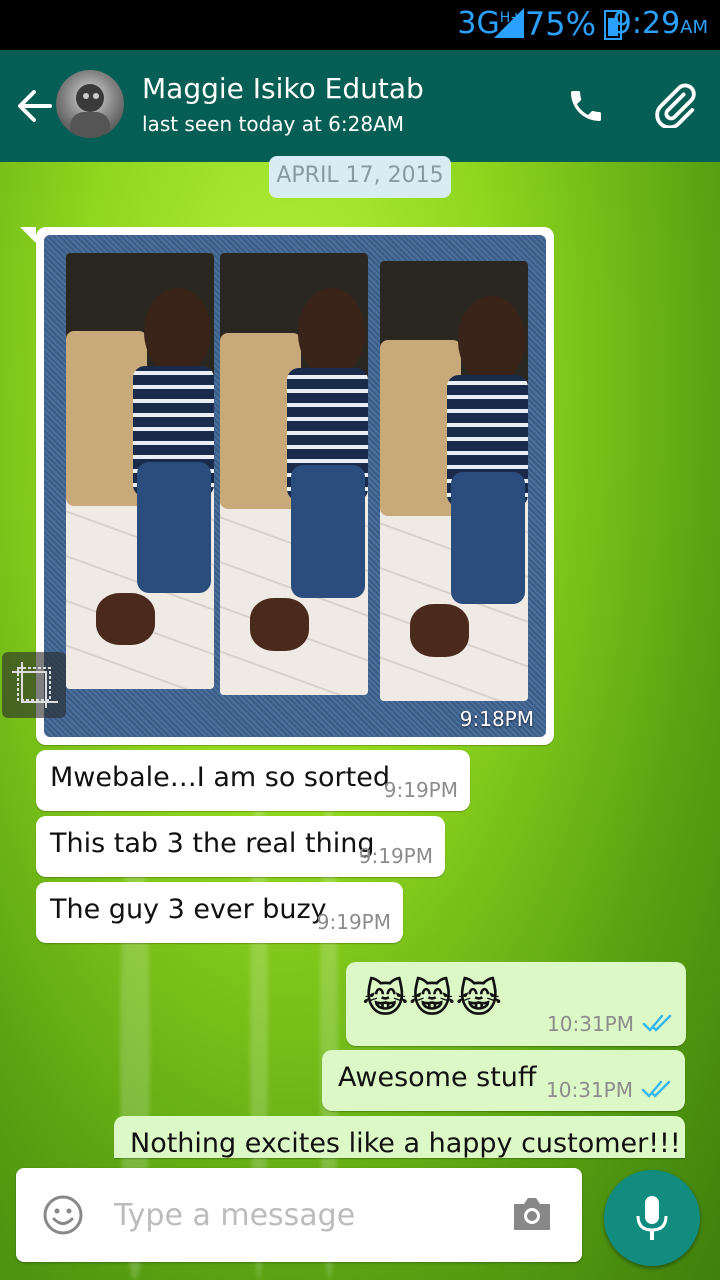 The image size is (720, 1280). I want to click on outgoing-message: 😹😹😹 10:31PM, so click(516, 1004).